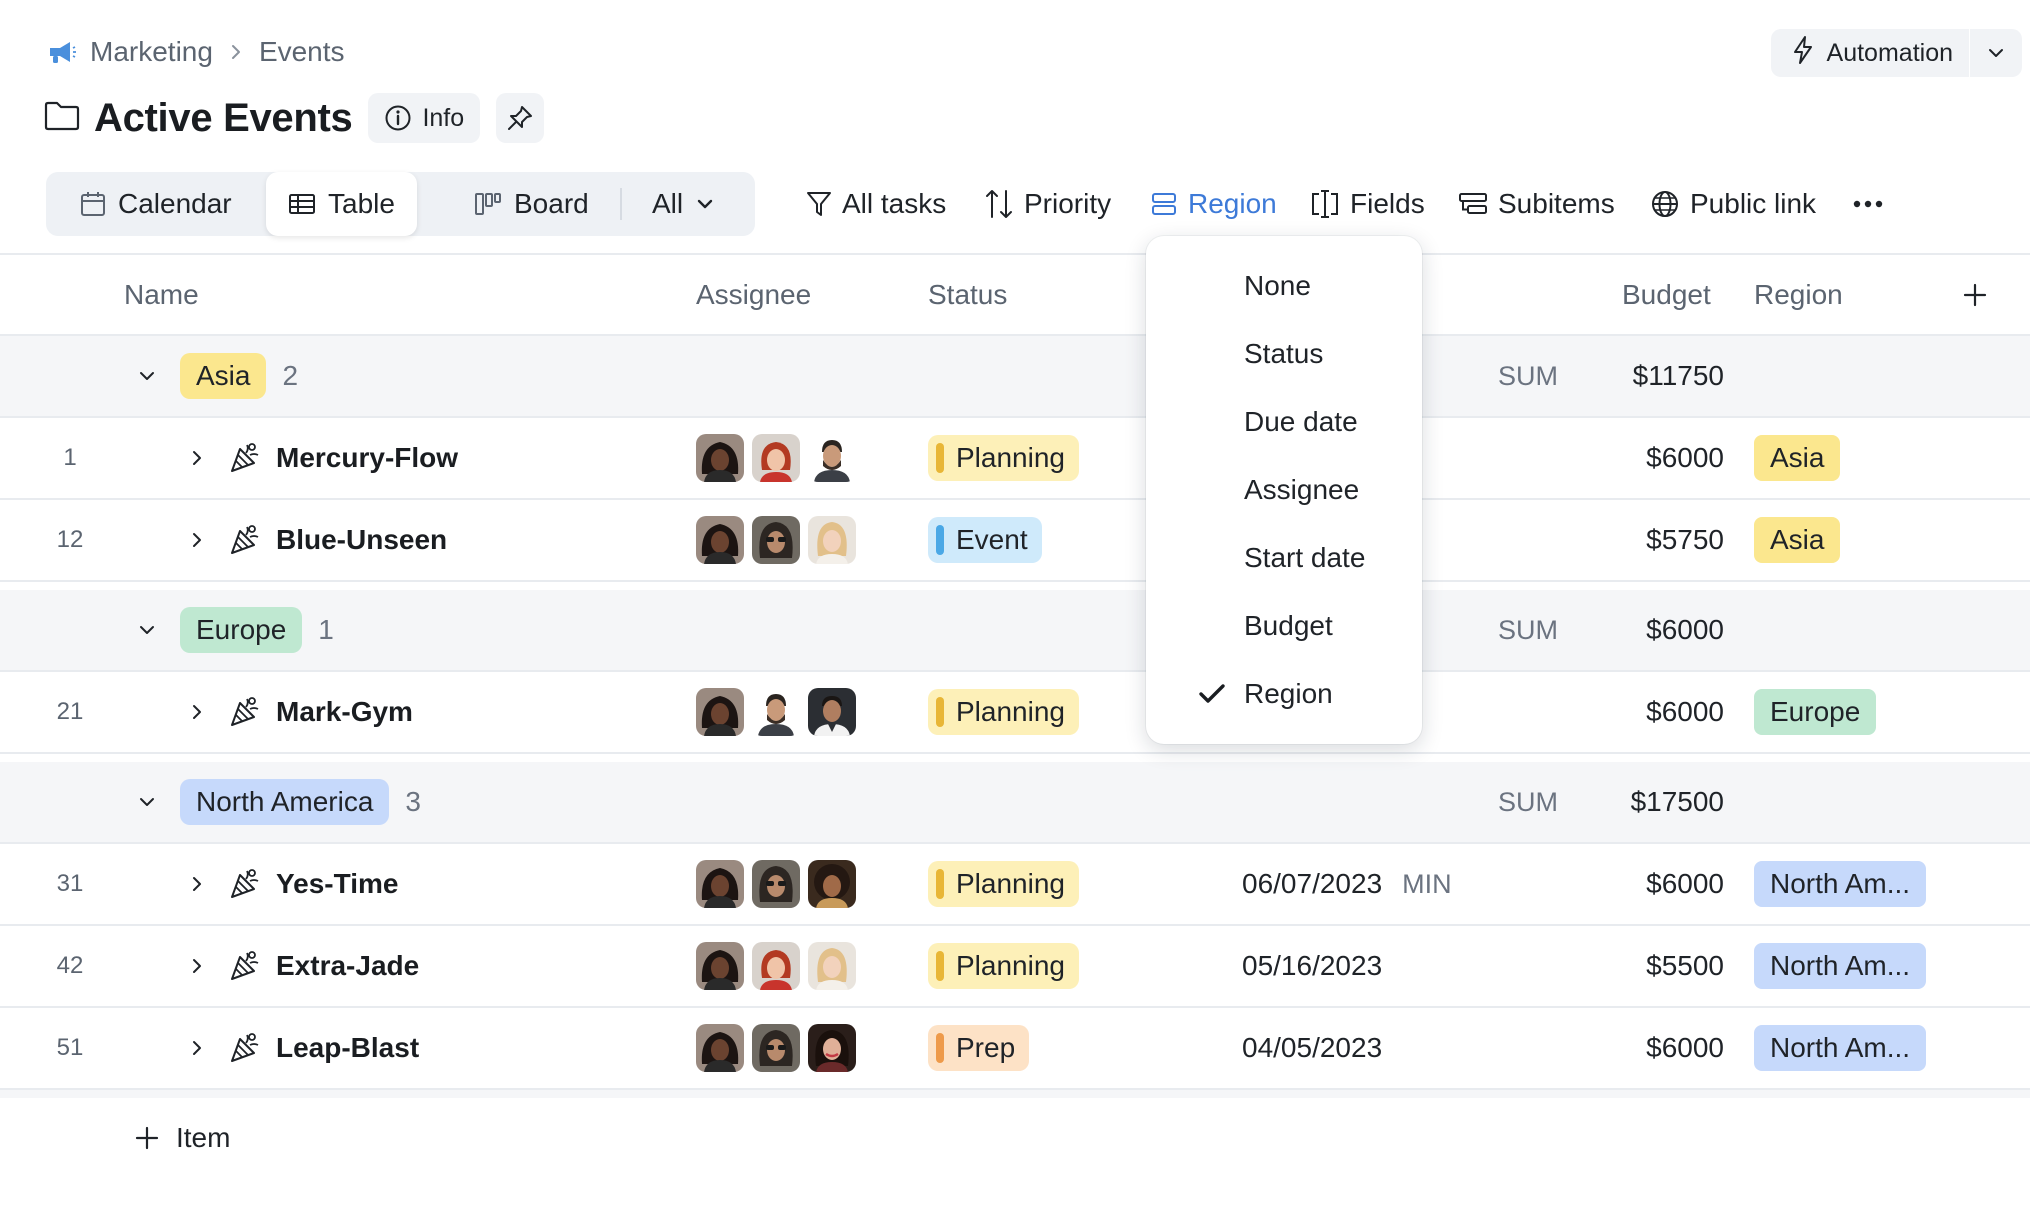 The width and height of the screenshot is (2030, 1210). What do you see at coordinates (156, 204) in the screenshot?
I see `tab-calendar: Calendar` at bounding box center [156, 204].